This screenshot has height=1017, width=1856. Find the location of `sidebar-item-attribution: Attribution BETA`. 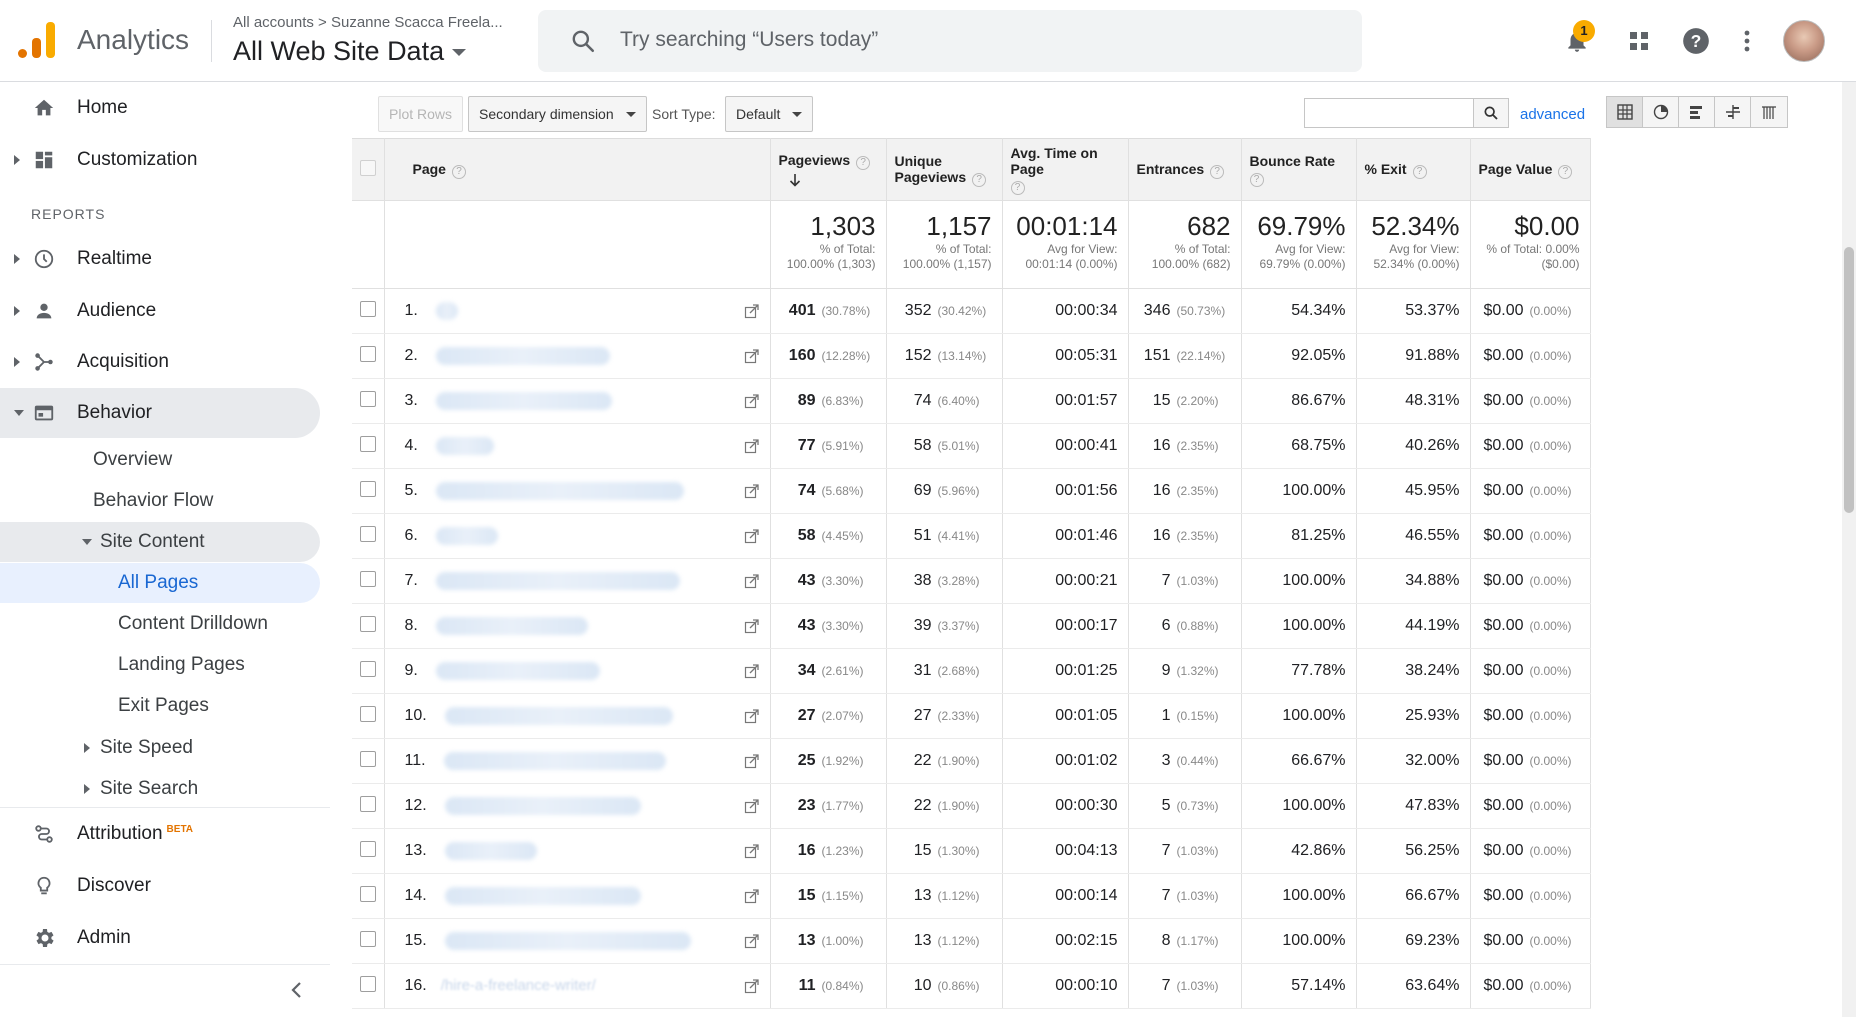

sidebar-item-attribution: Attribution BETA is located at coordinates (160, 834).